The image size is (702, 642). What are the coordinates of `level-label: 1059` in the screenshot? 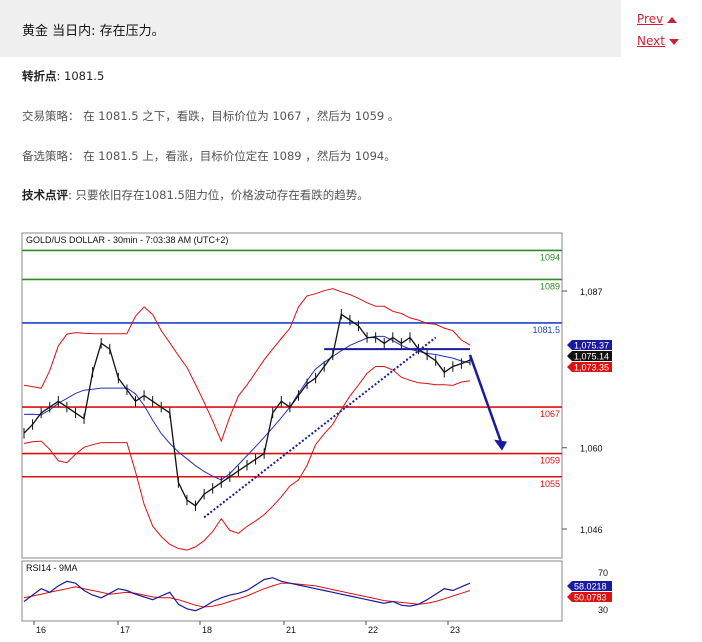 It's located at (550, 461).